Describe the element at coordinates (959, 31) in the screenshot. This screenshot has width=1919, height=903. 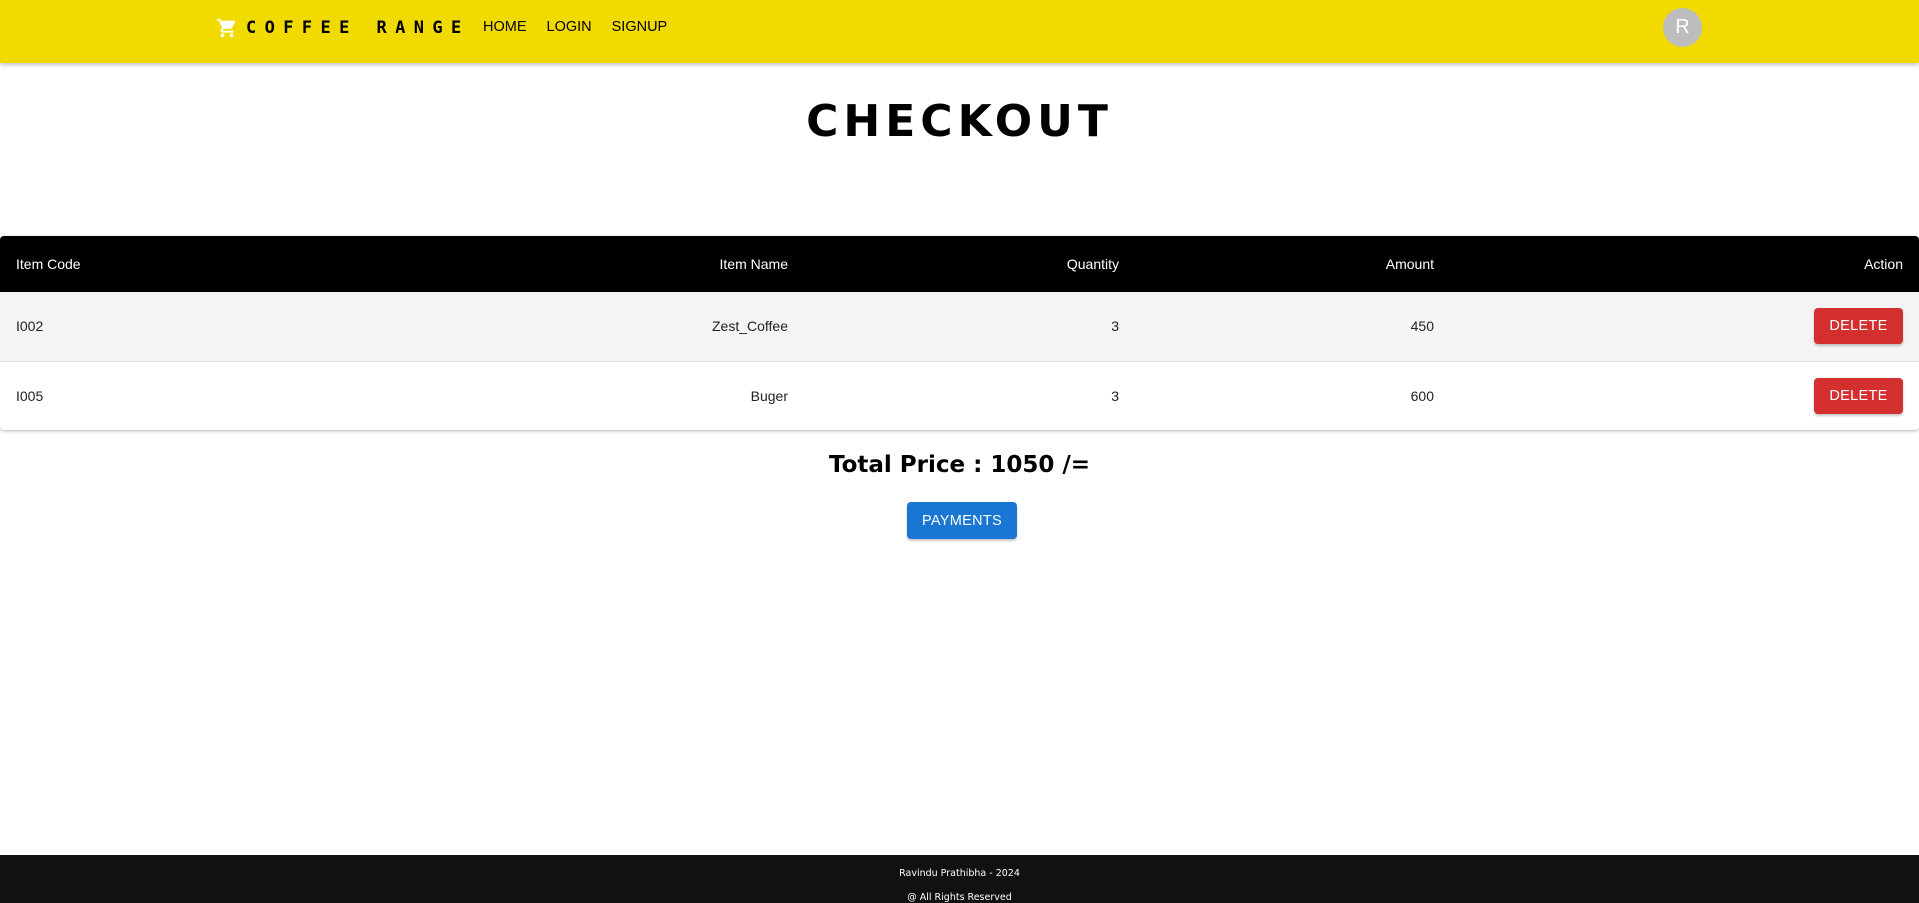
I see `top-app-bar: COFFEE RANGE HOME LOGIN SIGNUP R` at that location.